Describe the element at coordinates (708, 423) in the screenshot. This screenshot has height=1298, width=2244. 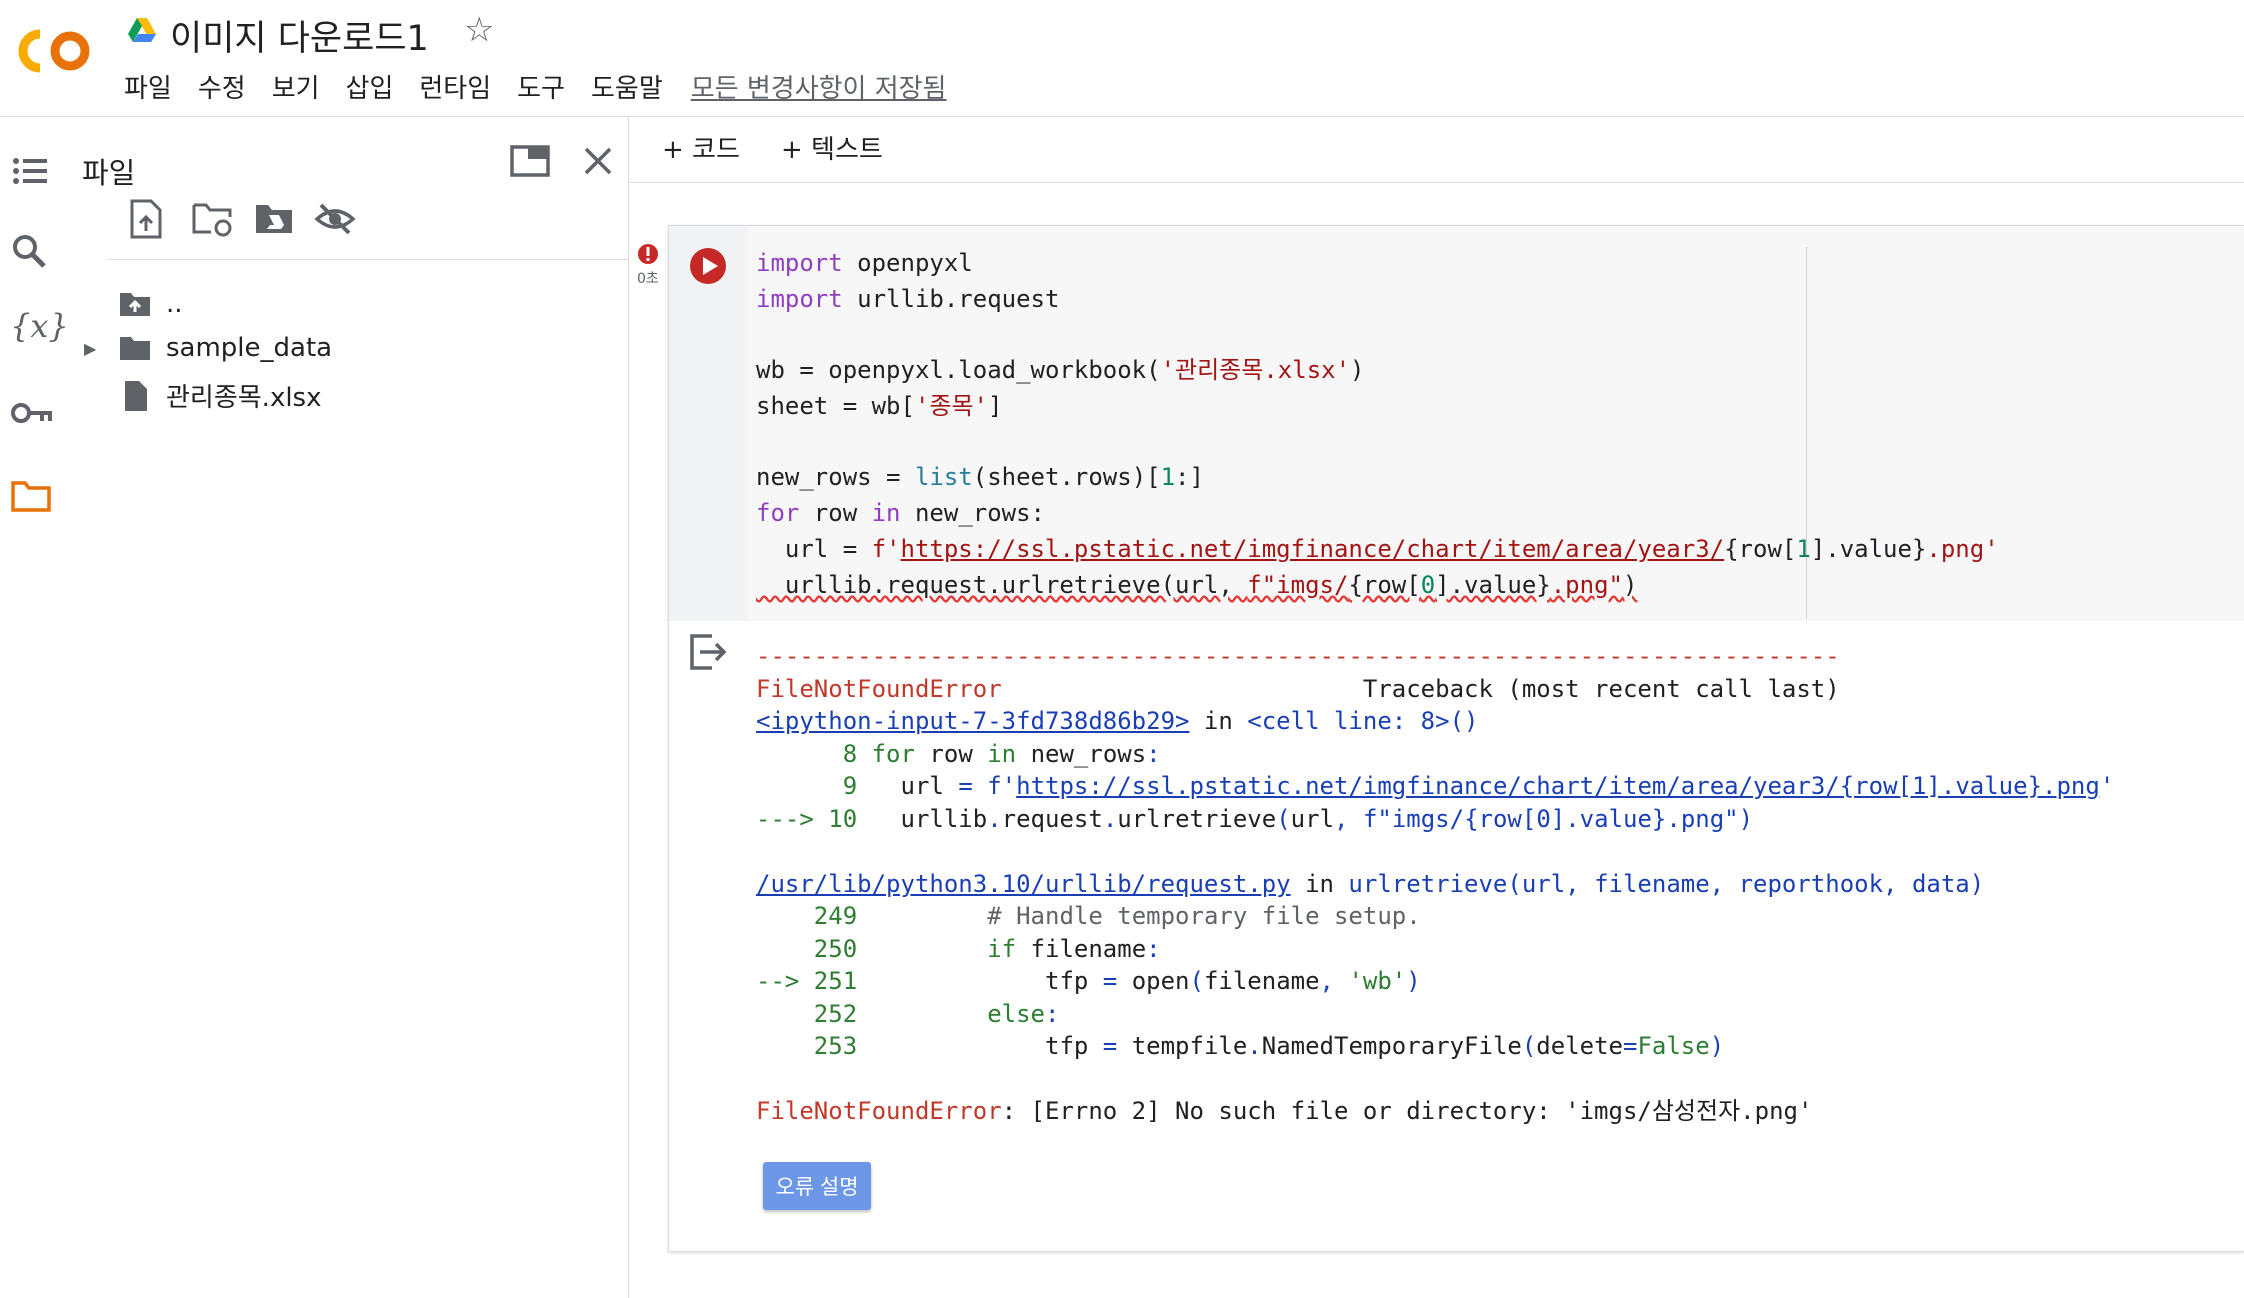
I see `cell-gutter` at that location.